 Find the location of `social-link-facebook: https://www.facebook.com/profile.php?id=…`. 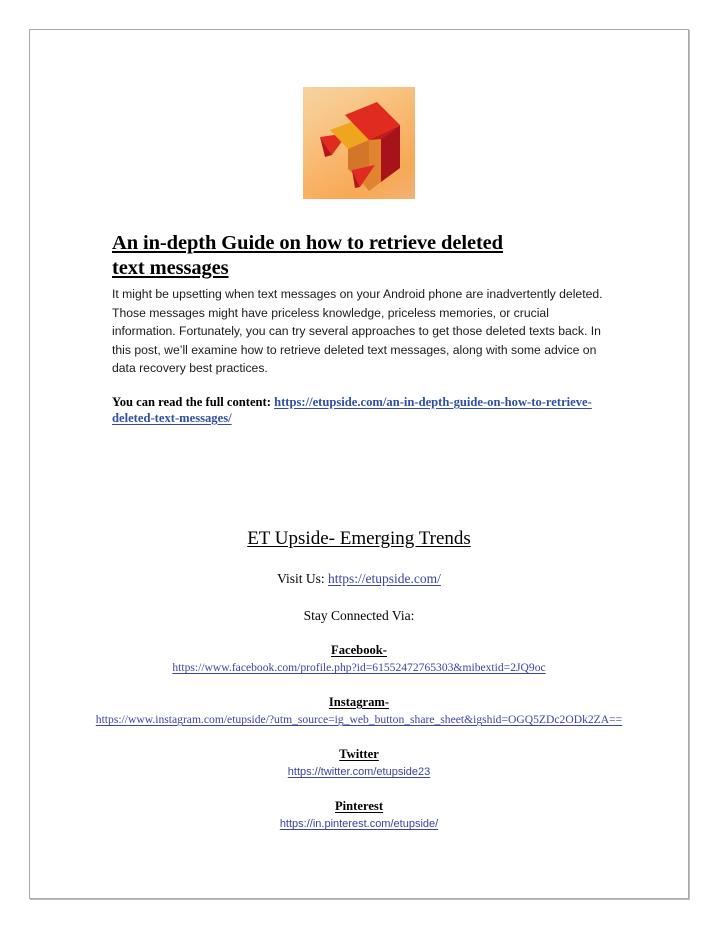

social-link-facebook: https://www.facebook.com/profile.php?id=… is located at coordinates (359, 668).